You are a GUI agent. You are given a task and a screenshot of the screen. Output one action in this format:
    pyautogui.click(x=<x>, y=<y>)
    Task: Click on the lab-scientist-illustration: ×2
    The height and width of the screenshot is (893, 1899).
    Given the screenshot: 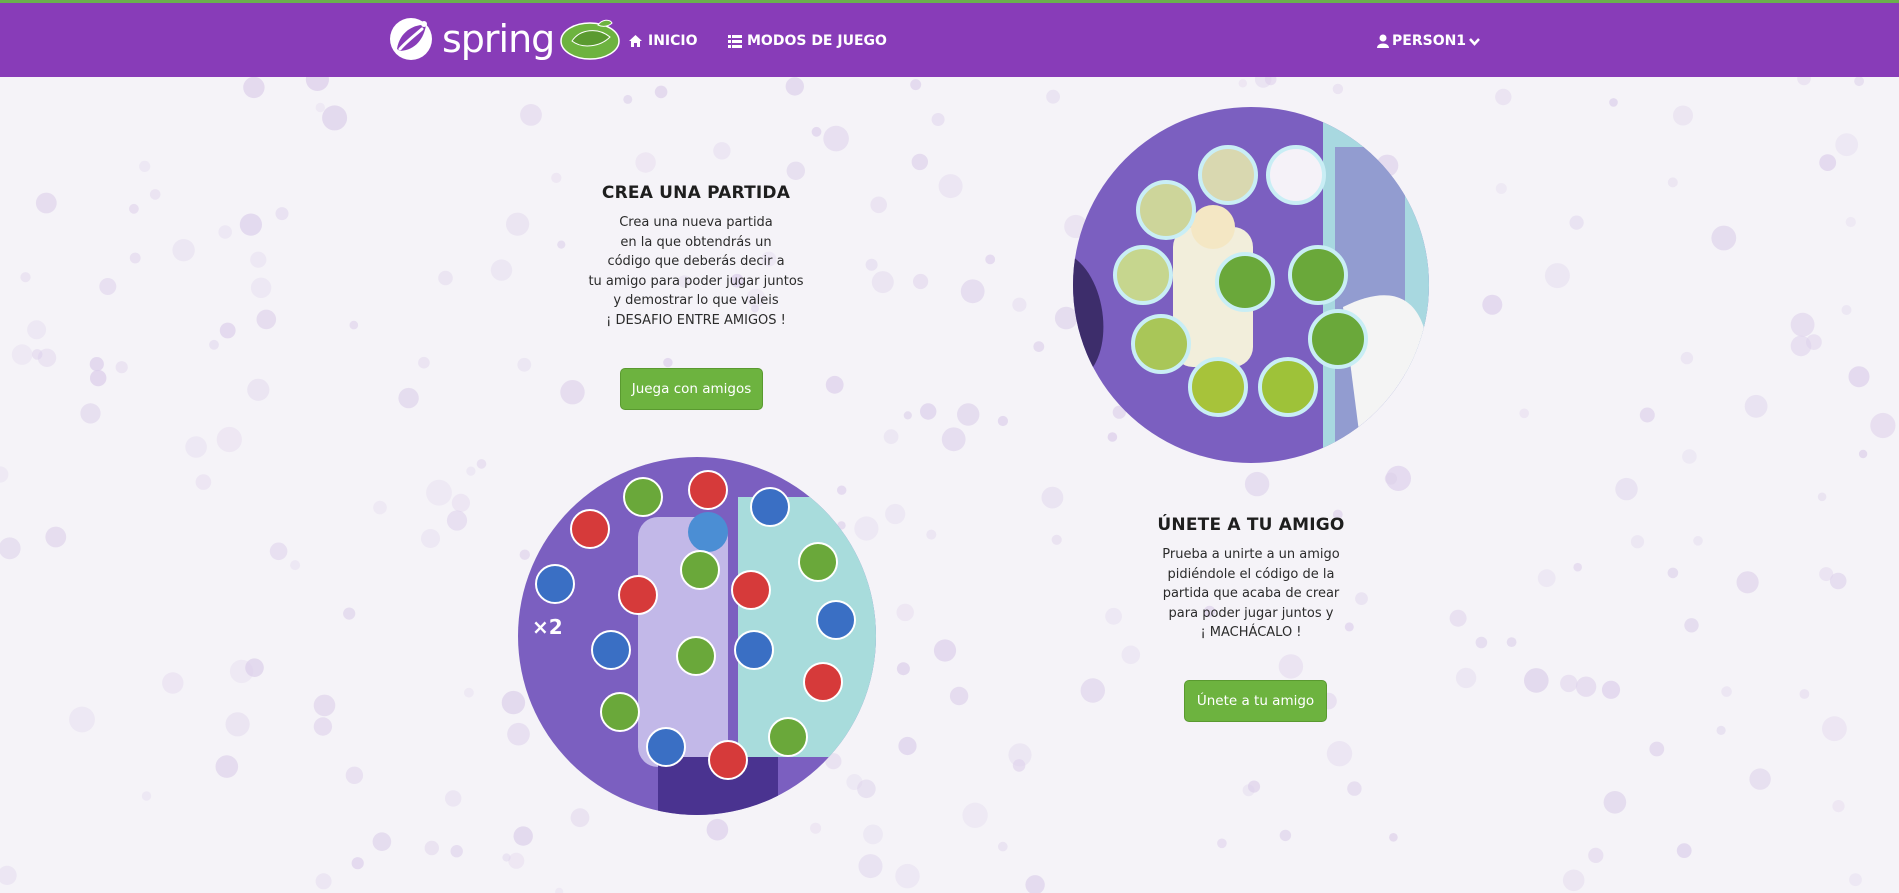 What is the action you would take?
    pyautogui.click(x=697, y=636)
    